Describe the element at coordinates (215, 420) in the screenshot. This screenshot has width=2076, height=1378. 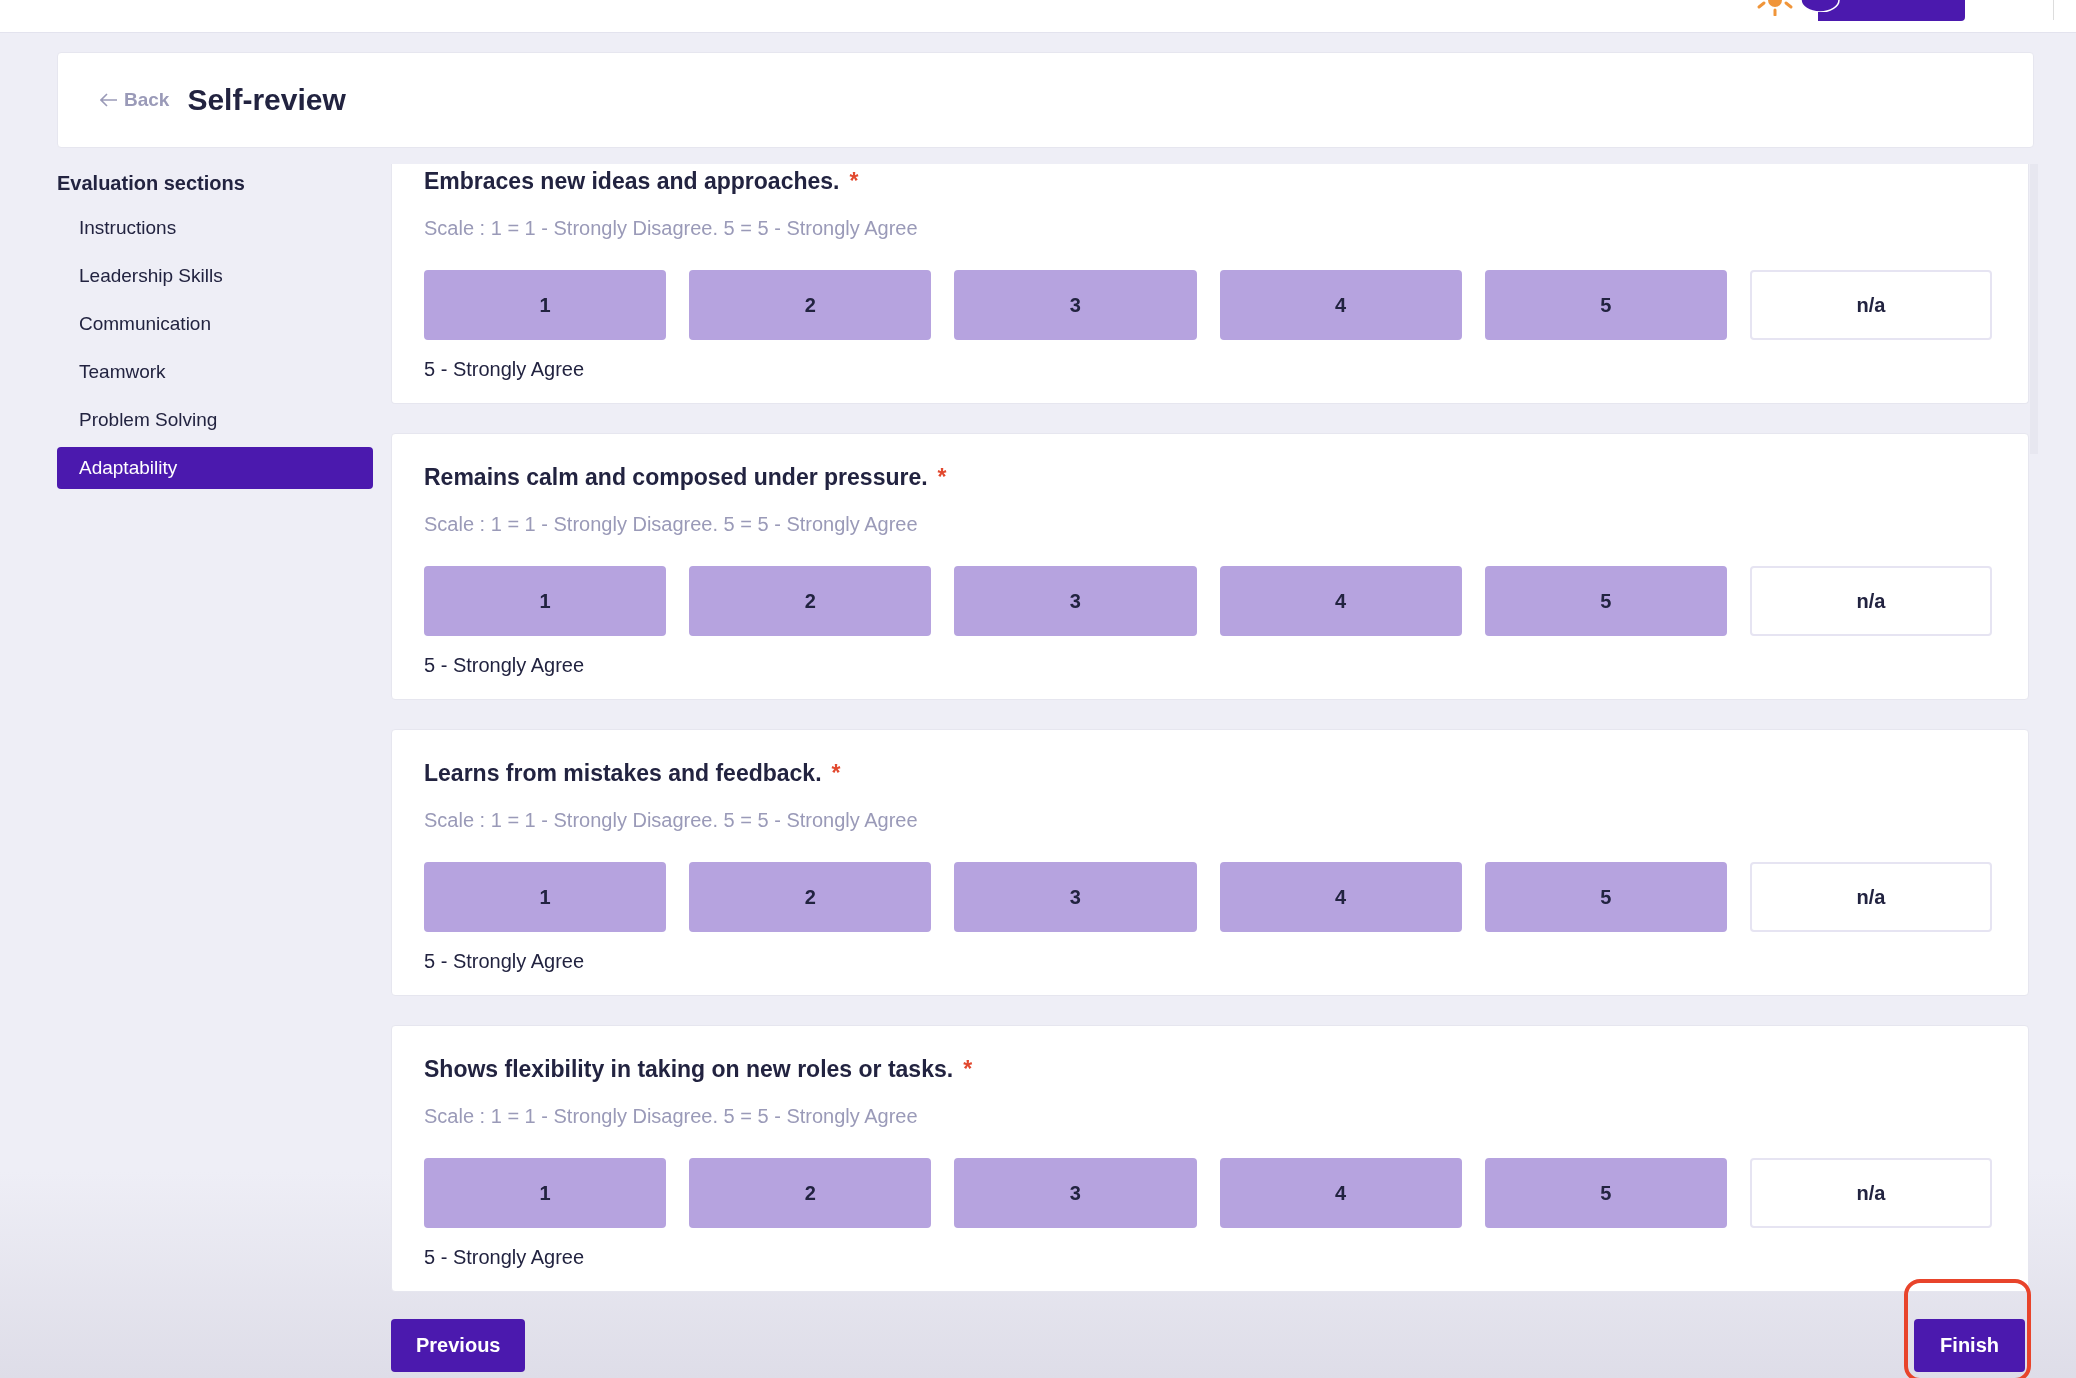
I see `sidebar-item: Problem Solving` at that location.